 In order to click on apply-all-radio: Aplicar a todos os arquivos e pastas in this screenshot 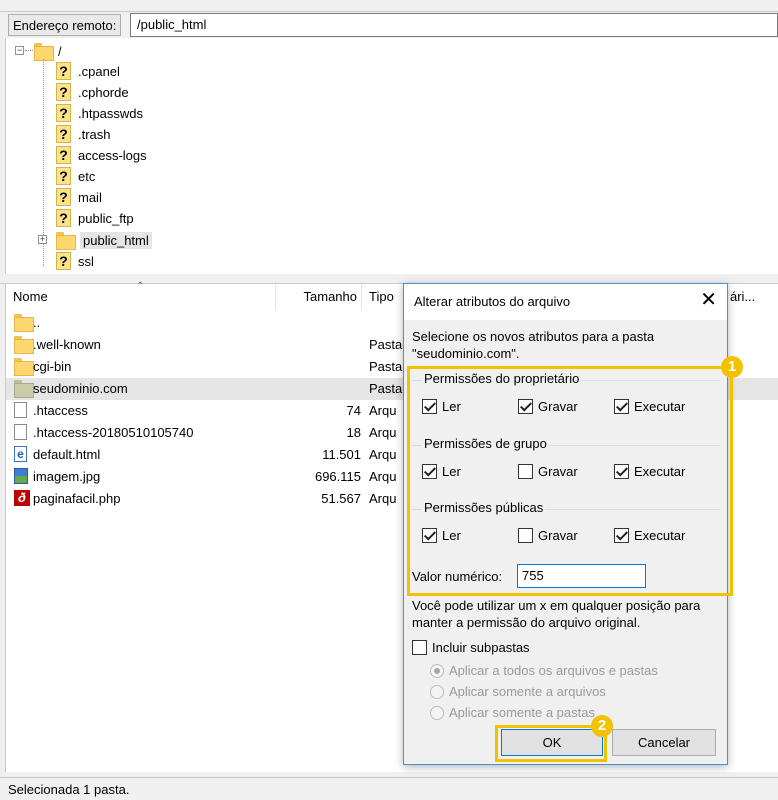, I will do `click(544, 670)`.